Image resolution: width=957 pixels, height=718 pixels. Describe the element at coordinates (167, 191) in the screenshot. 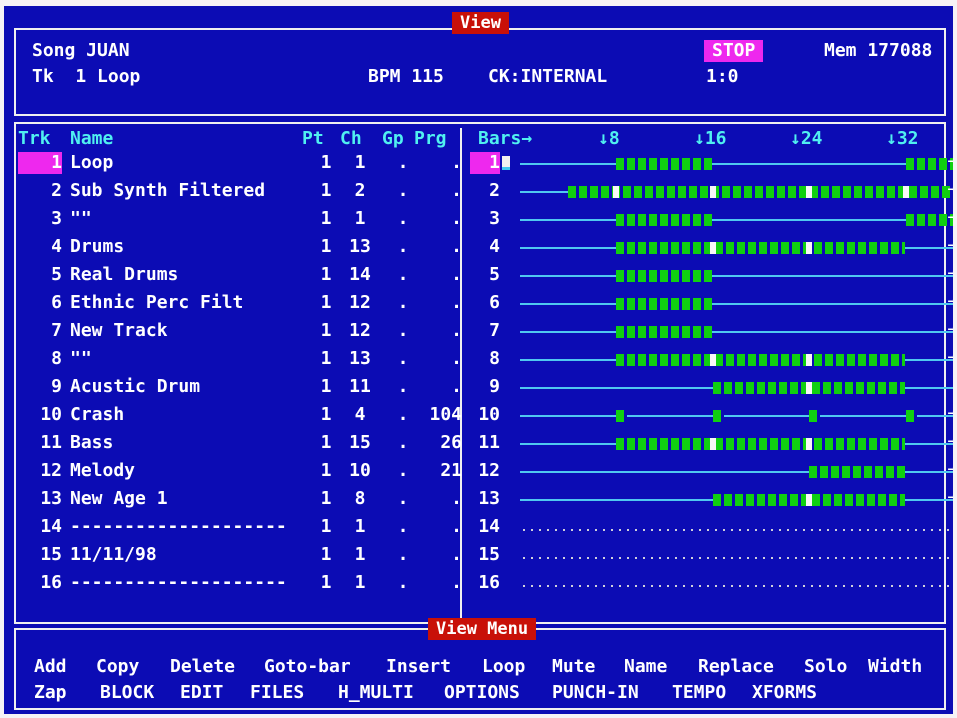

I see `track-name: Sub Synth Filtered` at that location.